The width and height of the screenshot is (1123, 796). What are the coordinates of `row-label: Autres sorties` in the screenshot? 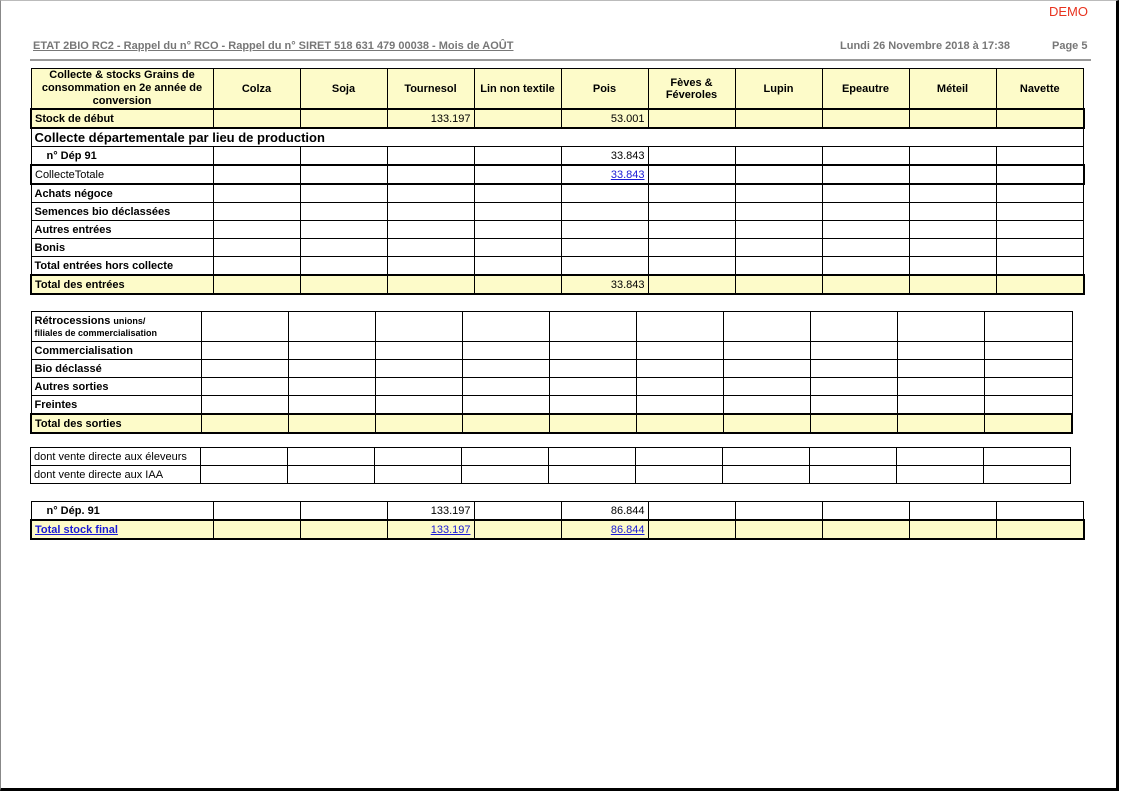 It's located at (116, 386).